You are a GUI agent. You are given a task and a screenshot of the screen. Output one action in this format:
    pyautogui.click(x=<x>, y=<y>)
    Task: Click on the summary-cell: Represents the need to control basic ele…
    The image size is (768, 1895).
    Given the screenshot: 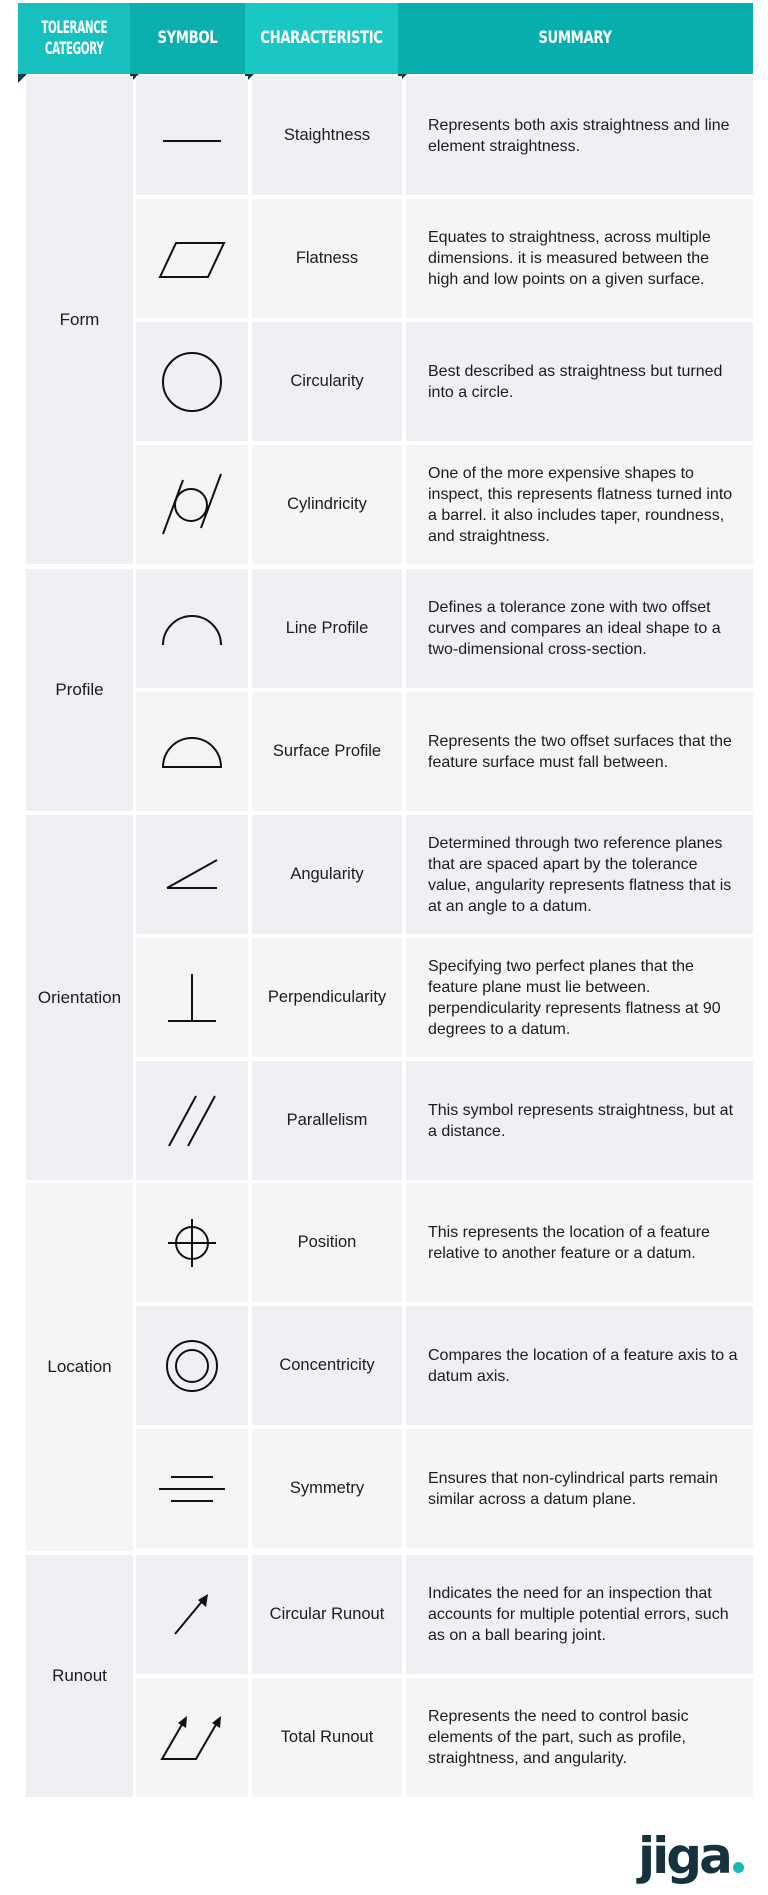 What is the action you would take?
    pyautogui.click(x=579, y=1737)
    